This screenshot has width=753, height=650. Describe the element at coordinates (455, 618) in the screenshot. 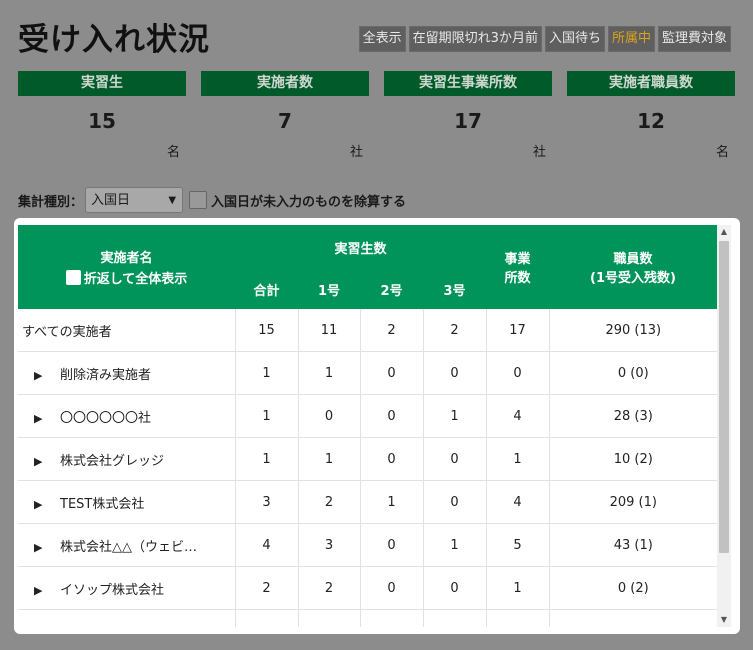

I see `cell-no3` at that location.